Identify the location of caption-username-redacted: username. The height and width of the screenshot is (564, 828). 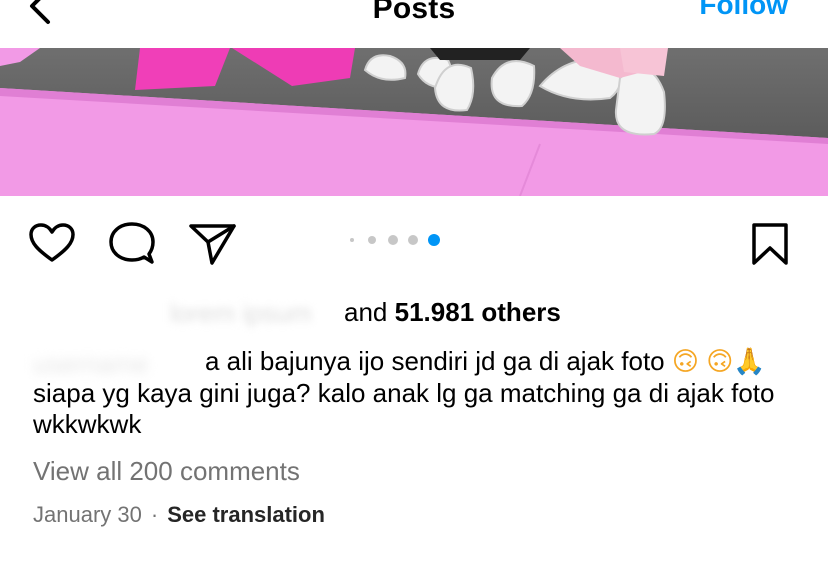
(119, 364).